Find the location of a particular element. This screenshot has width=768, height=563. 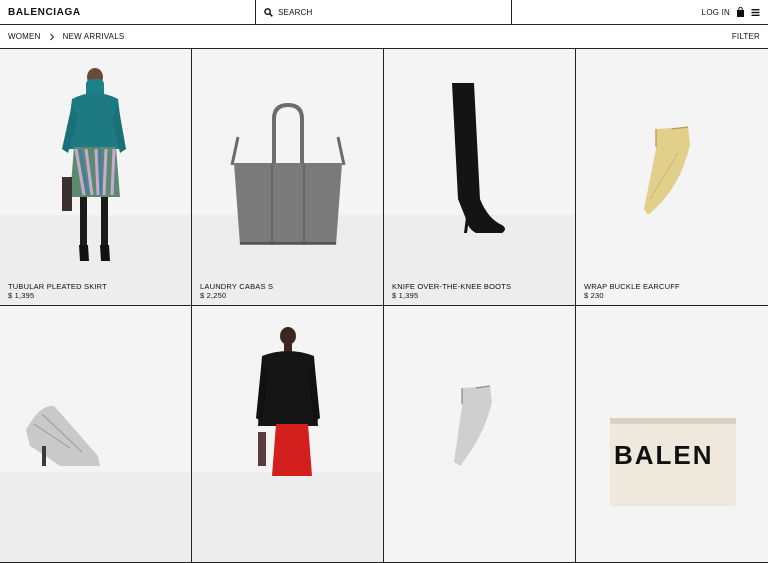

brand-logo: BALENCIAGA is located at coordinates (44, 12).